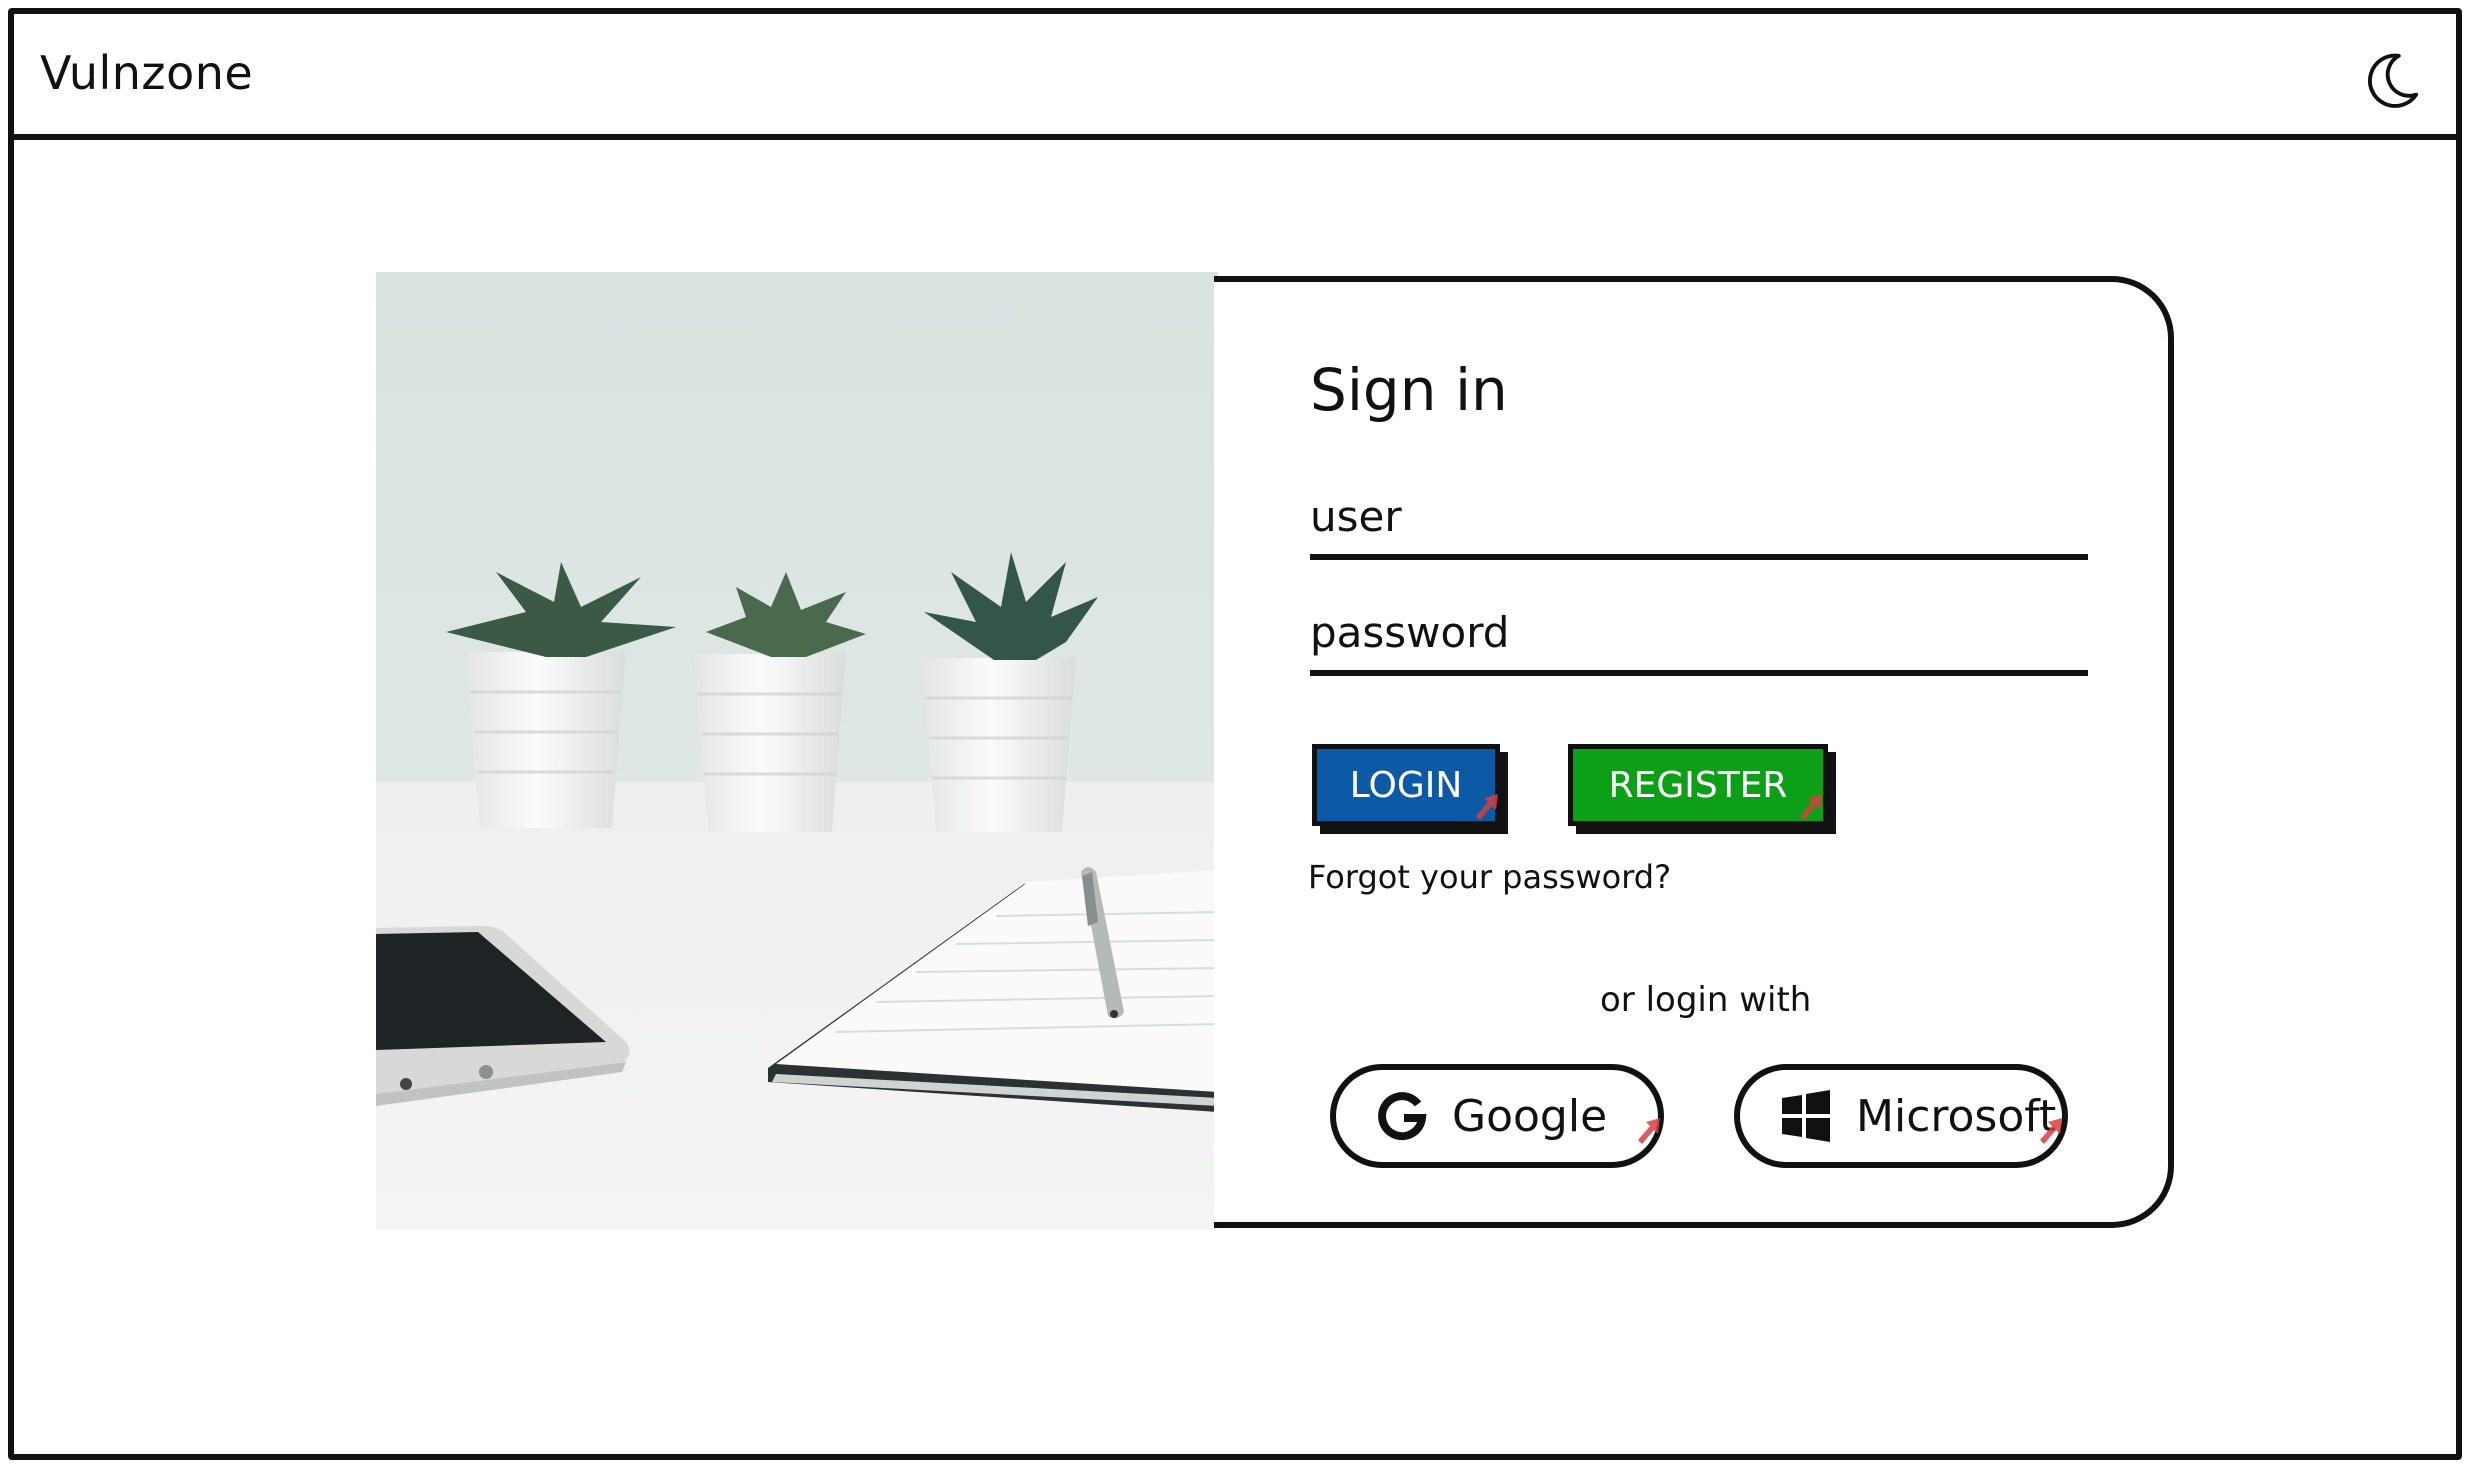 The height and width of the screenshot is (1470, 2476). What do you see at coordinates (1489, 877) in the screenshot?
I see `forgot-password-link: Forgot your password?` at bounding box center [1489, 877].